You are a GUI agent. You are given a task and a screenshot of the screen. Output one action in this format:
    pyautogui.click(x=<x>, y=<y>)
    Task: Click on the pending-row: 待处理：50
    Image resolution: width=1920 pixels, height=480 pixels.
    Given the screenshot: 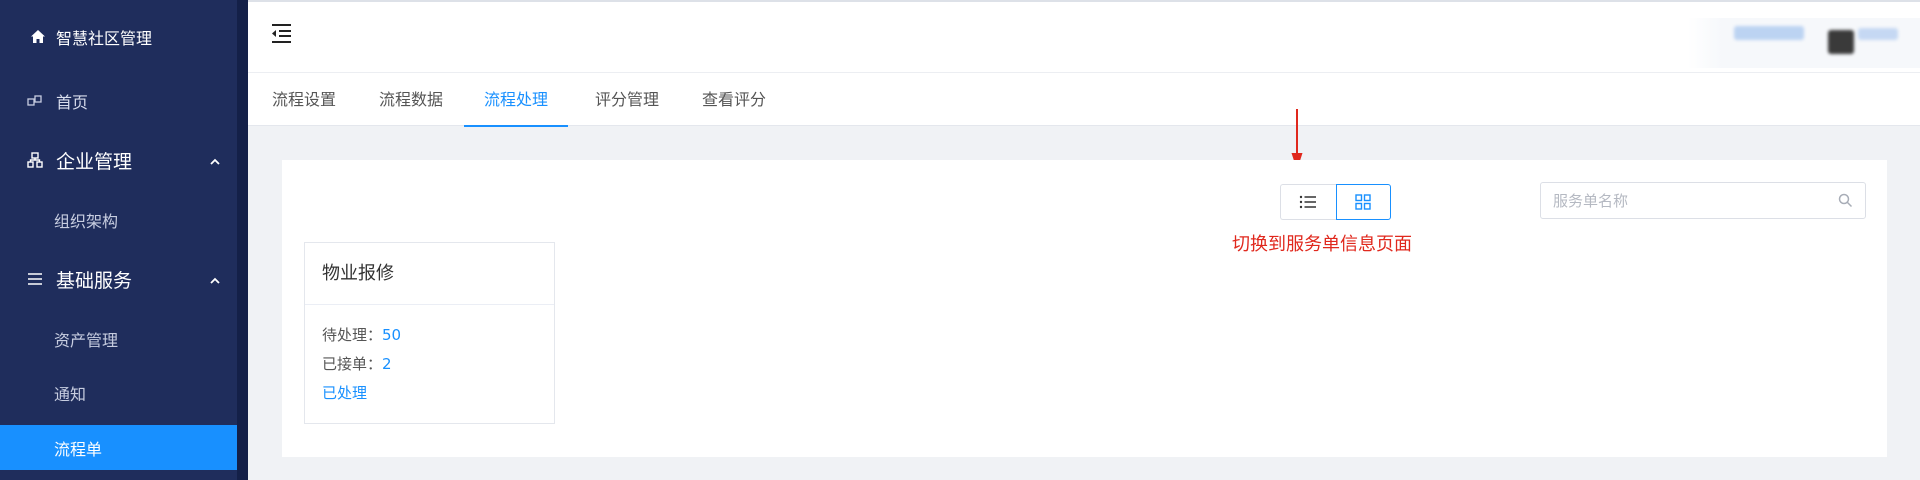 What is the action you would take?
    pyautogui.click(x=429, y=335)
    